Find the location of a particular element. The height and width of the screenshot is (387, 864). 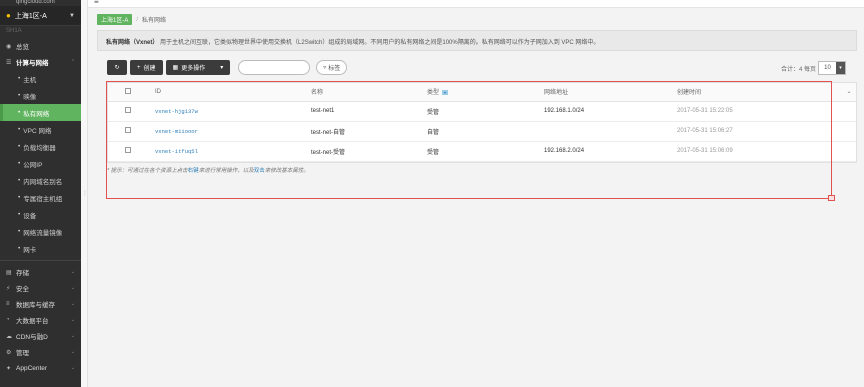

storage-icon: ▤ is located at coordinates (9, 272).